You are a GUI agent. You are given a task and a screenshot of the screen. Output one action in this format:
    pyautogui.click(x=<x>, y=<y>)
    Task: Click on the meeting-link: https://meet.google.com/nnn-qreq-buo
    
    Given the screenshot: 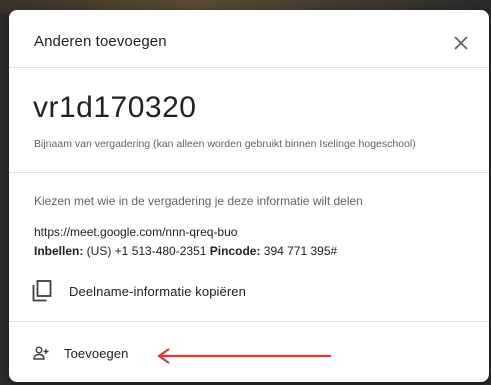 What is the action you would take?
    pyautogui.click(x=135, y=232)
    